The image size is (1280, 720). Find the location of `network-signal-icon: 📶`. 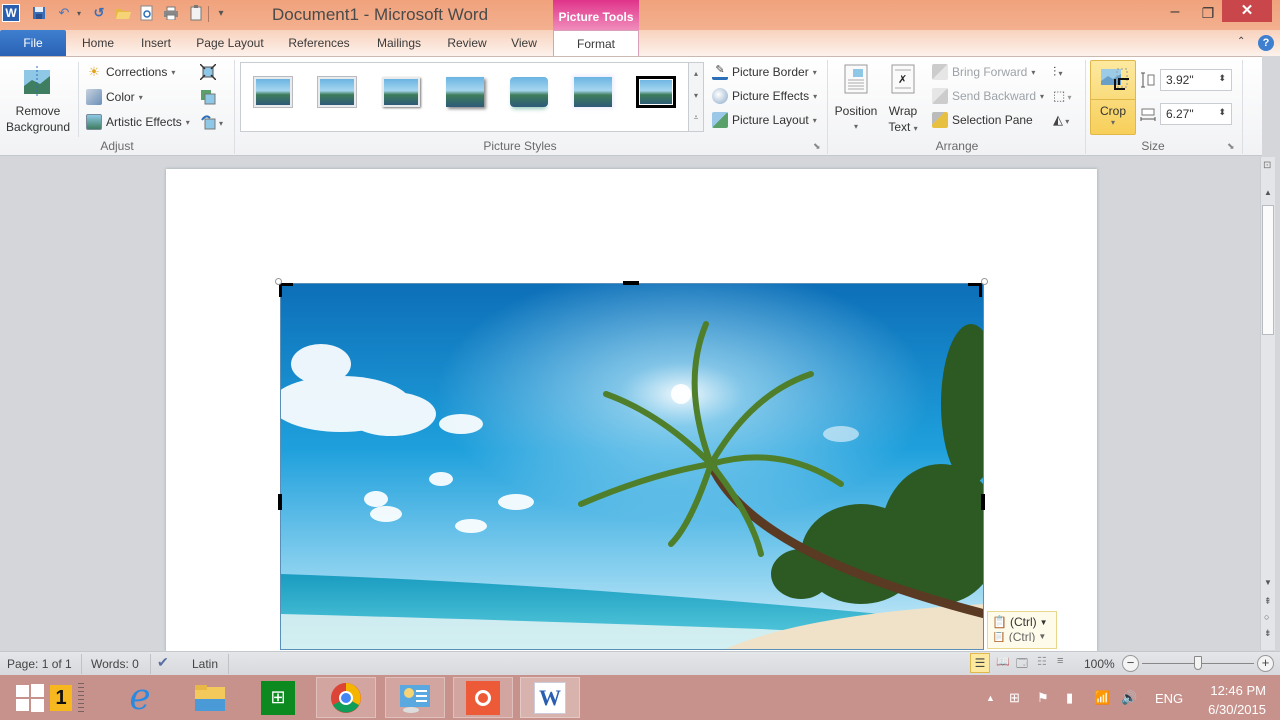

network-signal-icon: 📶 is located at coordinates (1102, 698).